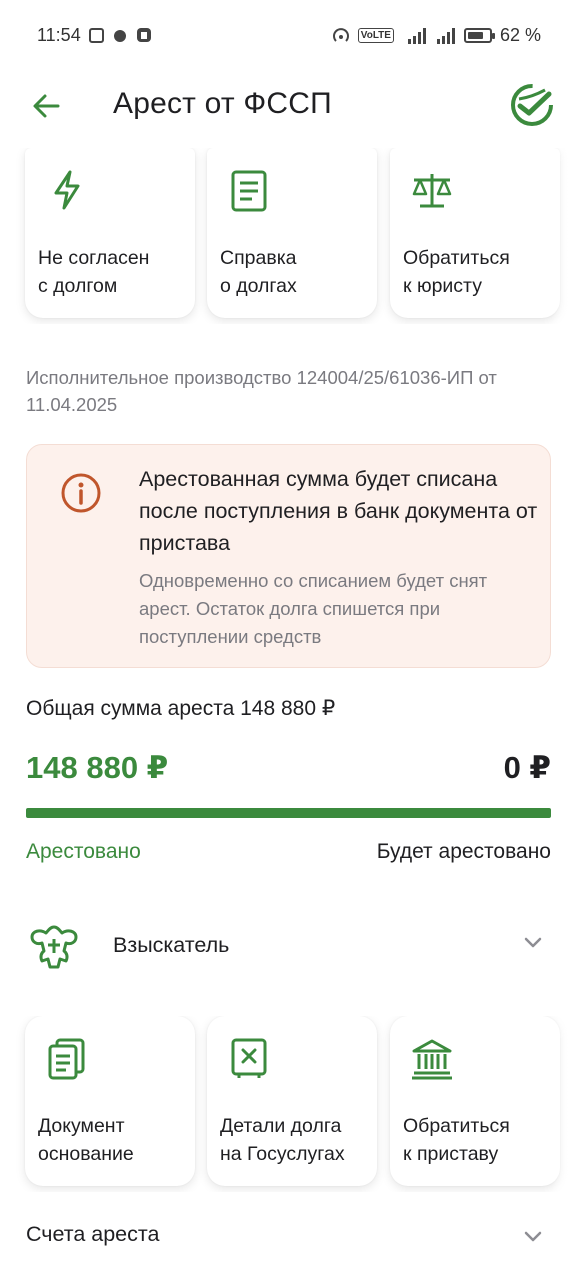  I want to click on card-label: Не согласен с долгом, so click(94, 272).